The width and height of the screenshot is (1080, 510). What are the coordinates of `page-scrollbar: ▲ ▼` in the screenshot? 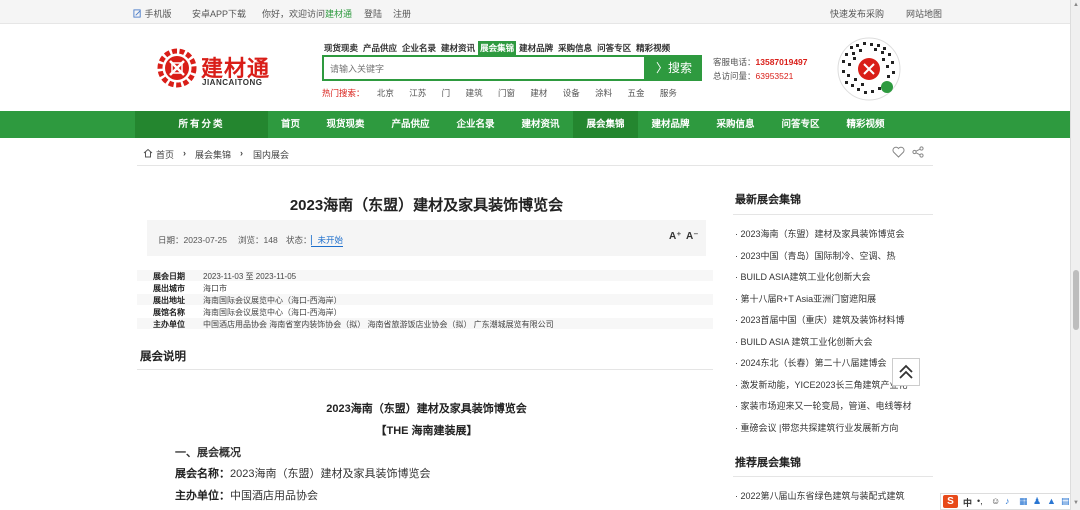 It's located at (1075, 255).